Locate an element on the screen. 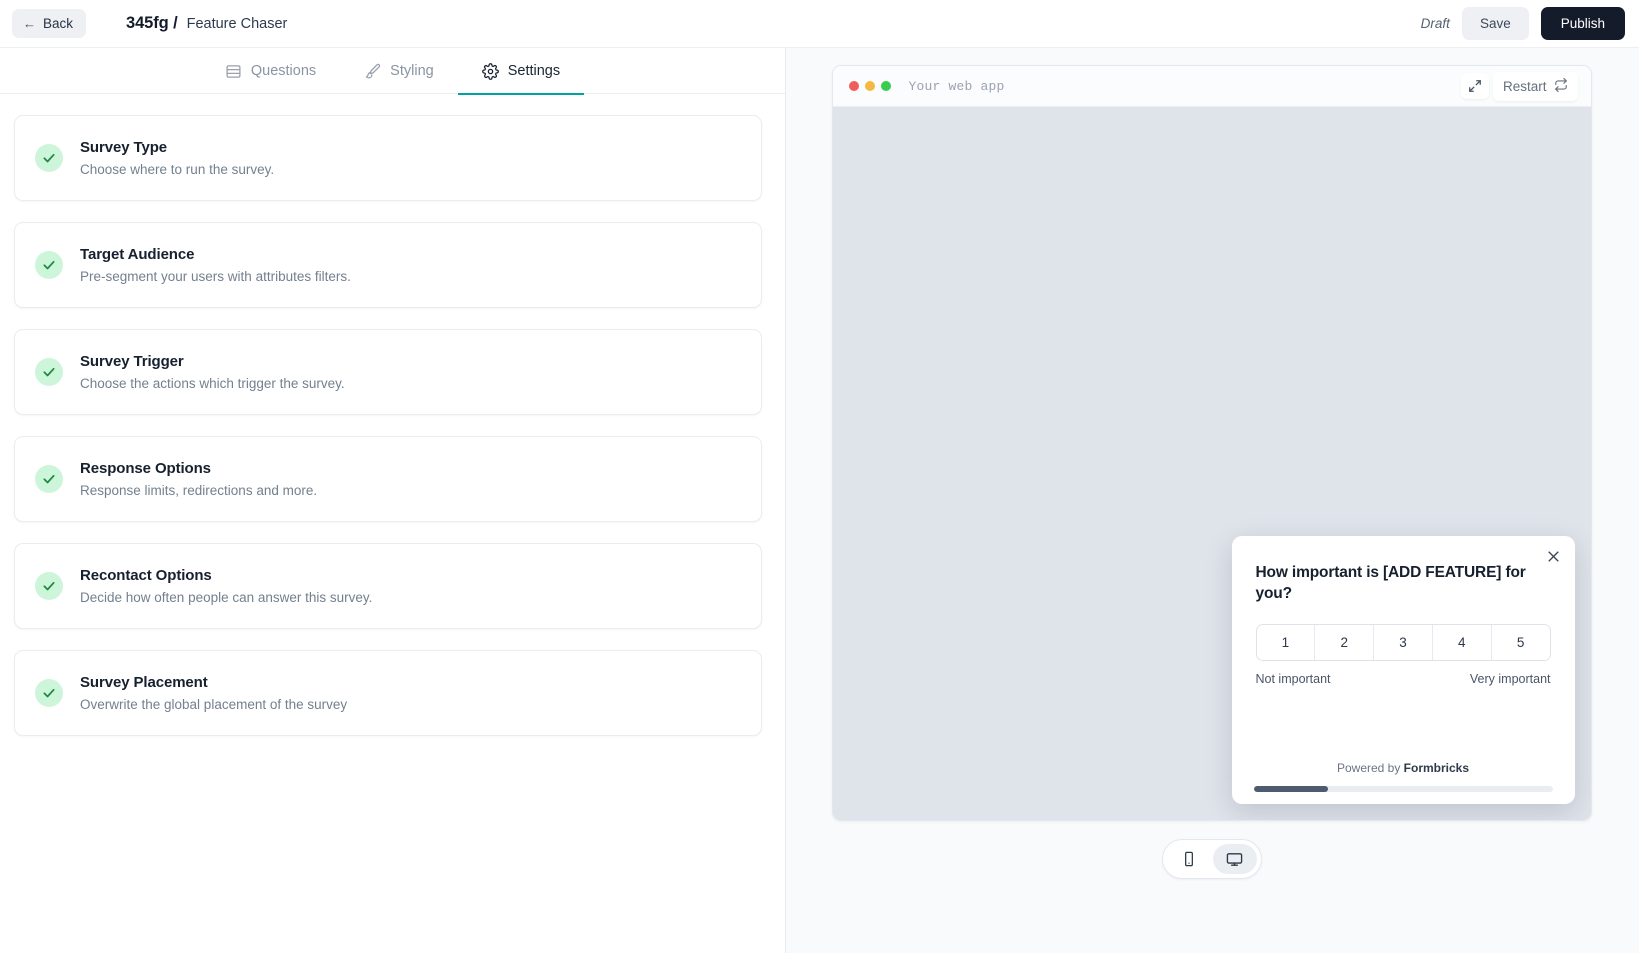  rating-scale: 1 2 3 4 5 is located at coordinates (1403, 642).